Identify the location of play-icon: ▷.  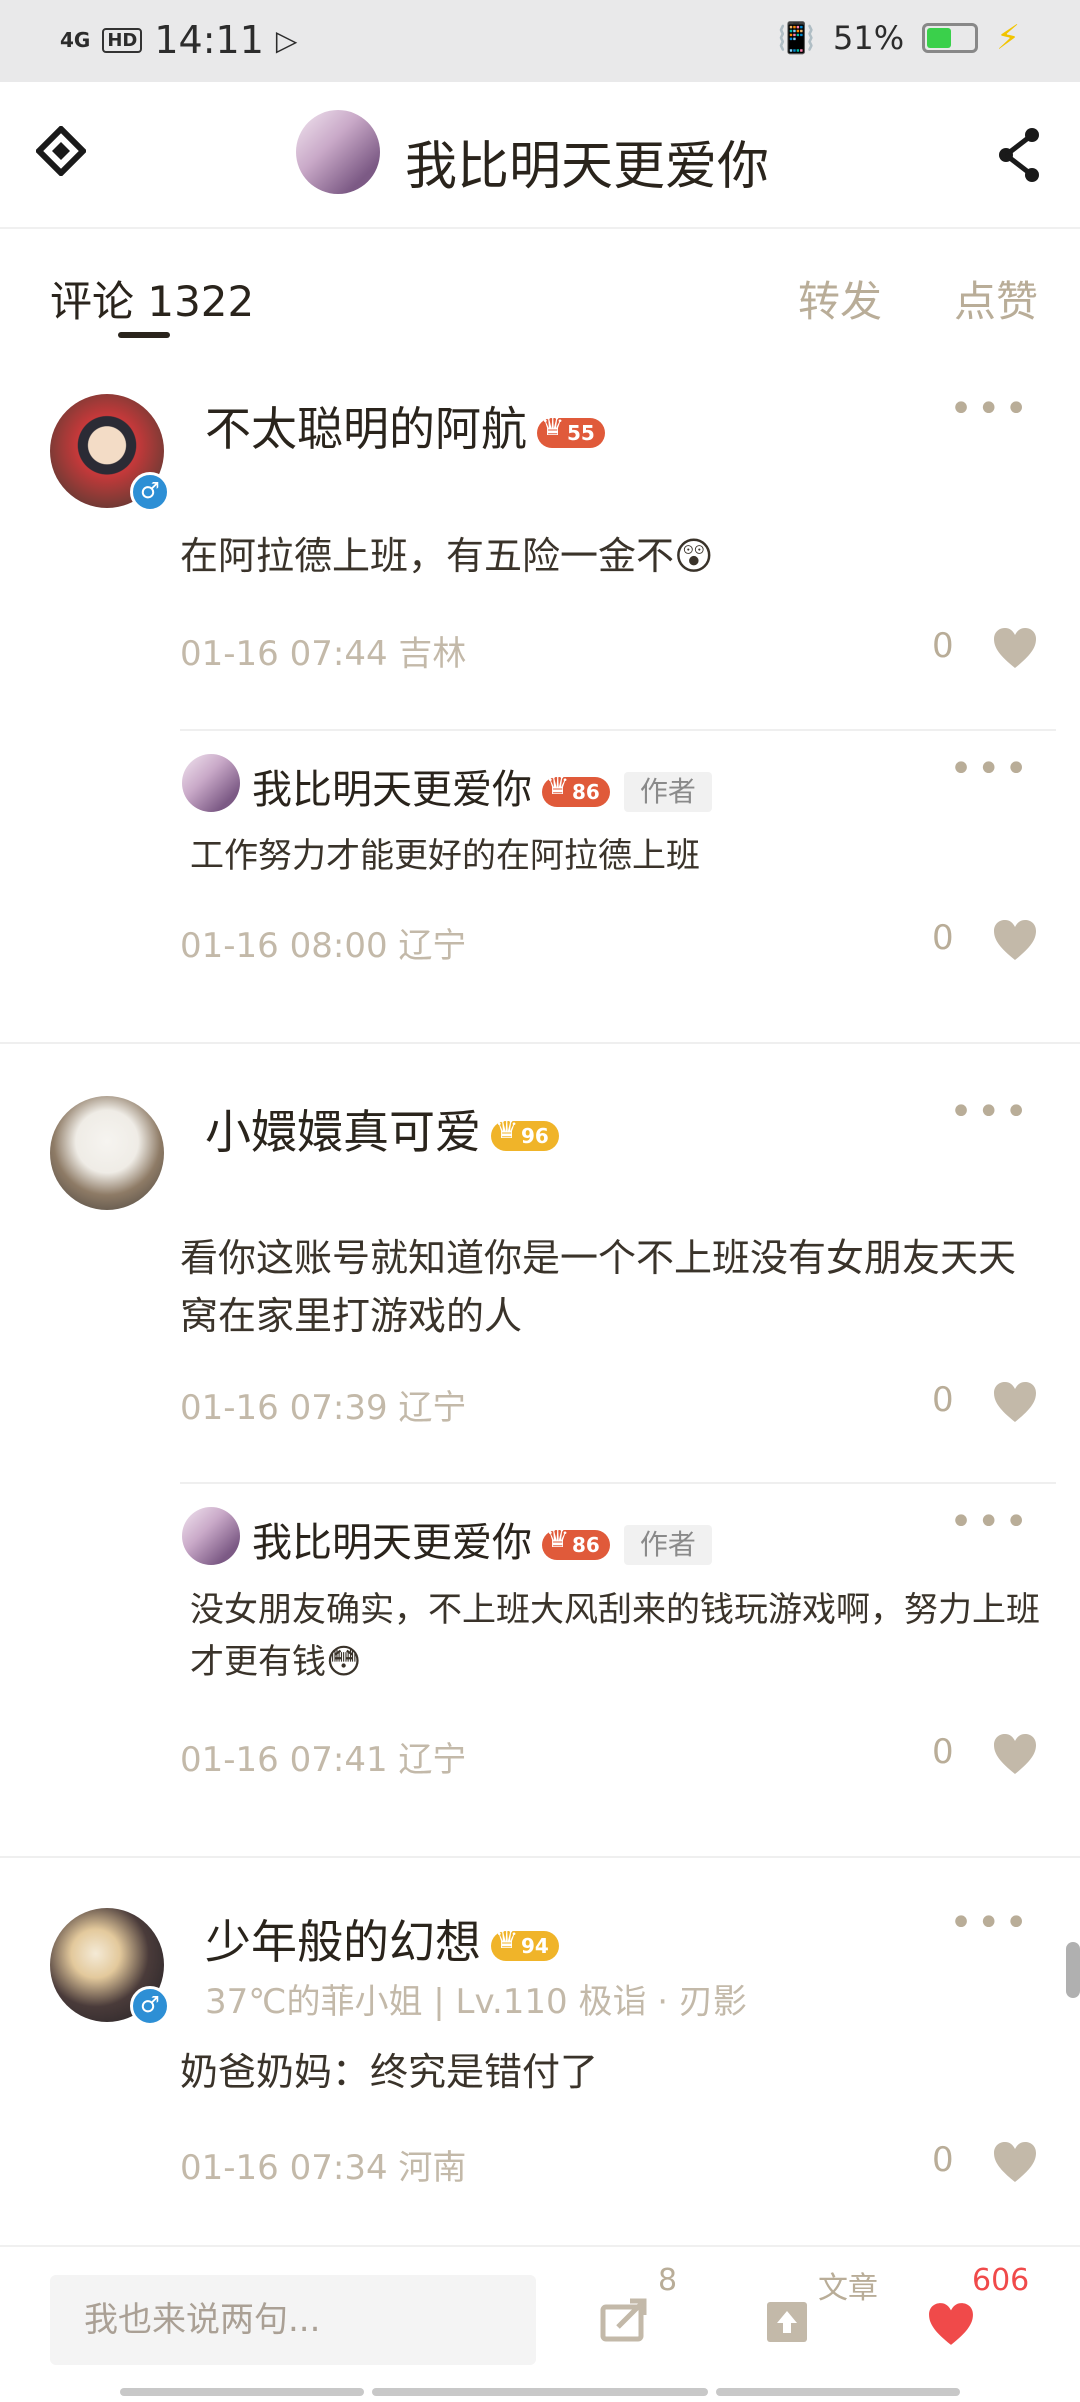
(286, 40).